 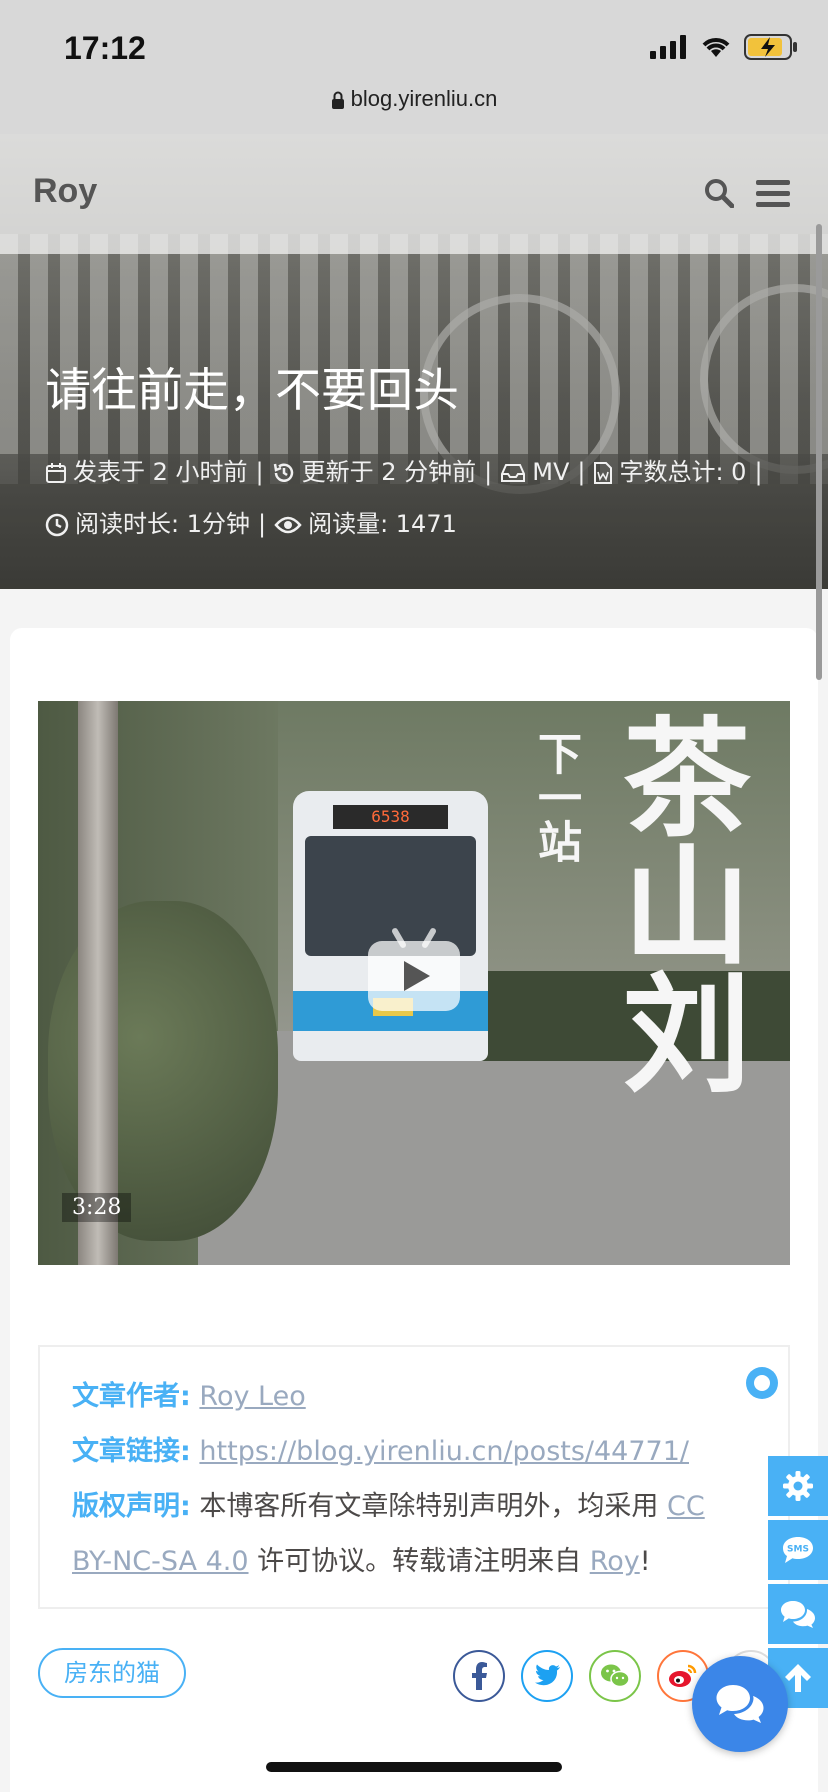 I want to click on svg-text: SMS, so click(x=798, y=1550).